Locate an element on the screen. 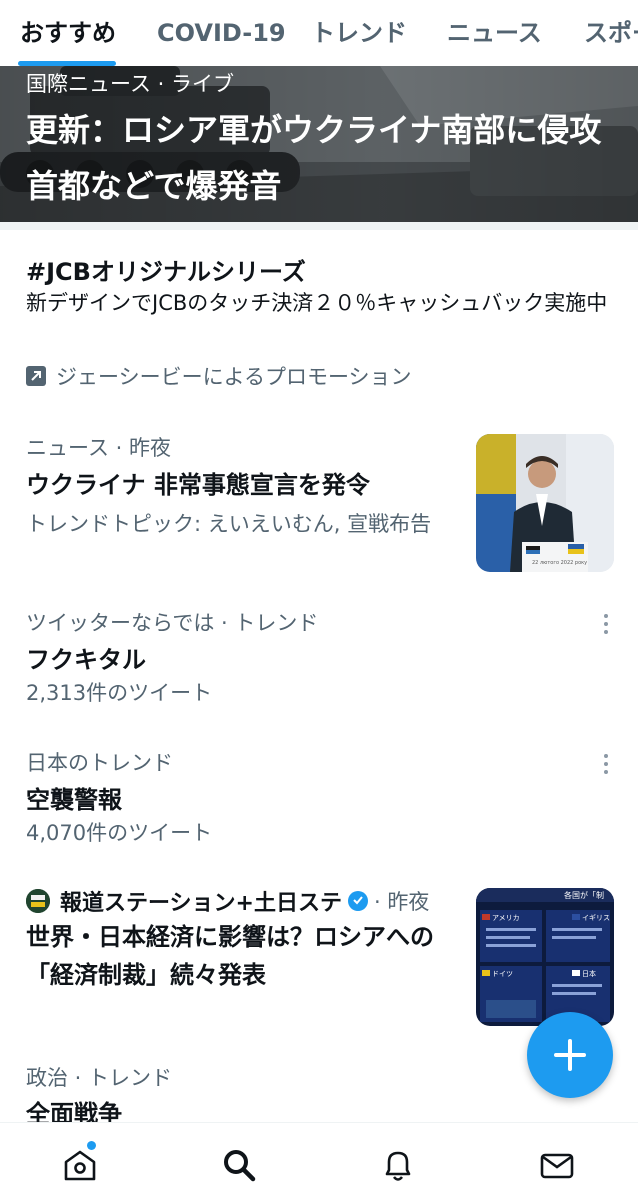  trend-title: ウクライナ 非常事態宣言を発令 is located at coordinates (198, 485).